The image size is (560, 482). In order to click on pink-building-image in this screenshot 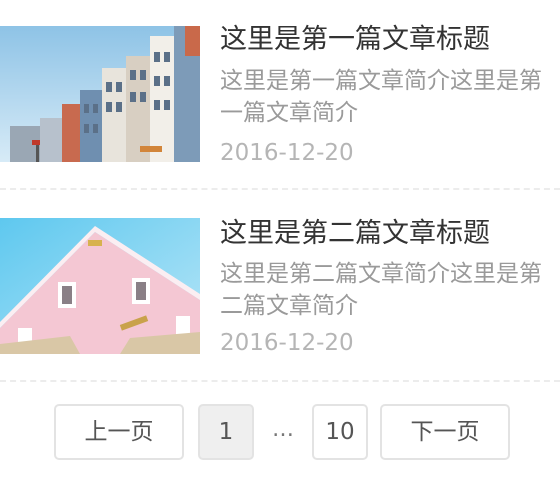, I will do `click(100, 286)`.